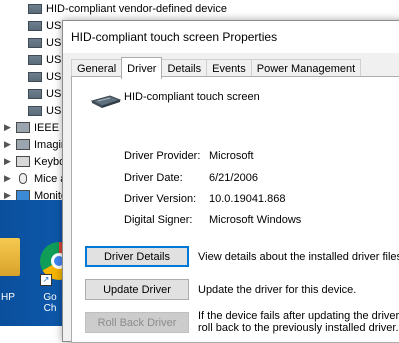 This screenshot has width=399, height=343. Describe the element at coordinates (160, 199) in the screenshot. I see `driver-version-label: Driver Version:` at that location.